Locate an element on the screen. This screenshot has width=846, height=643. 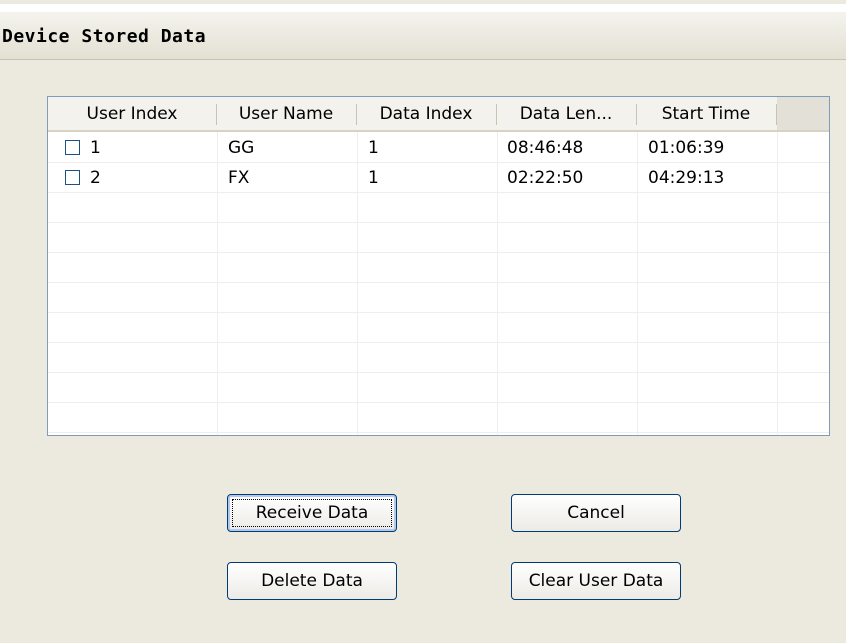
table-row: 1 GG 1 08:46:48 01:06:39 is located at coordinates (438, 147).